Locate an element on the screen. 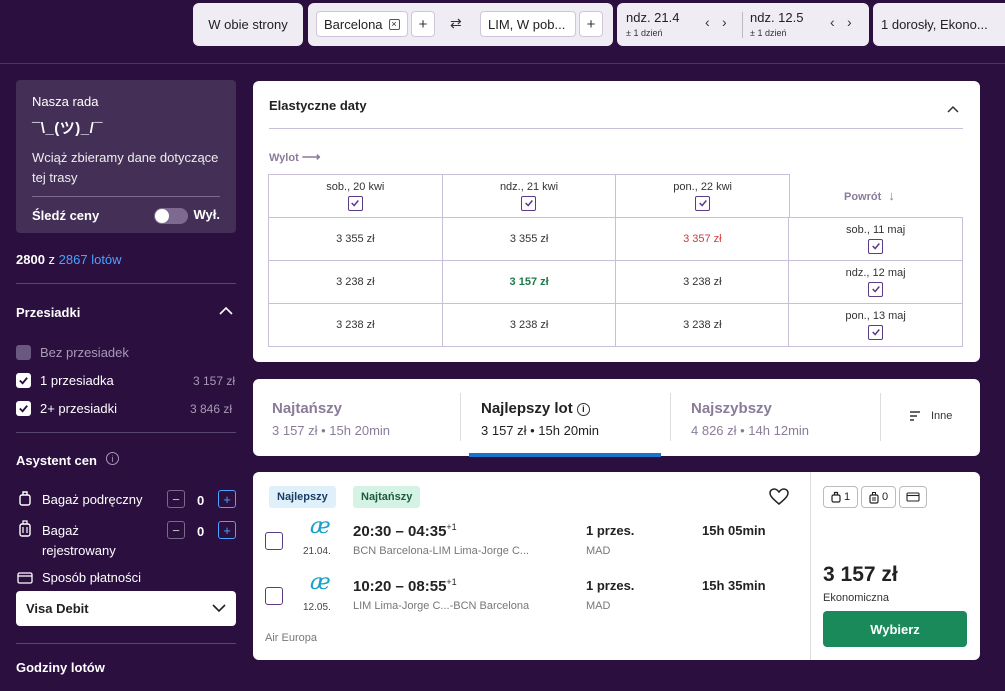 The height and width of the screenshot is (691, 1005). trip-type-label: W obie strony is located at coordinates (248, 24).